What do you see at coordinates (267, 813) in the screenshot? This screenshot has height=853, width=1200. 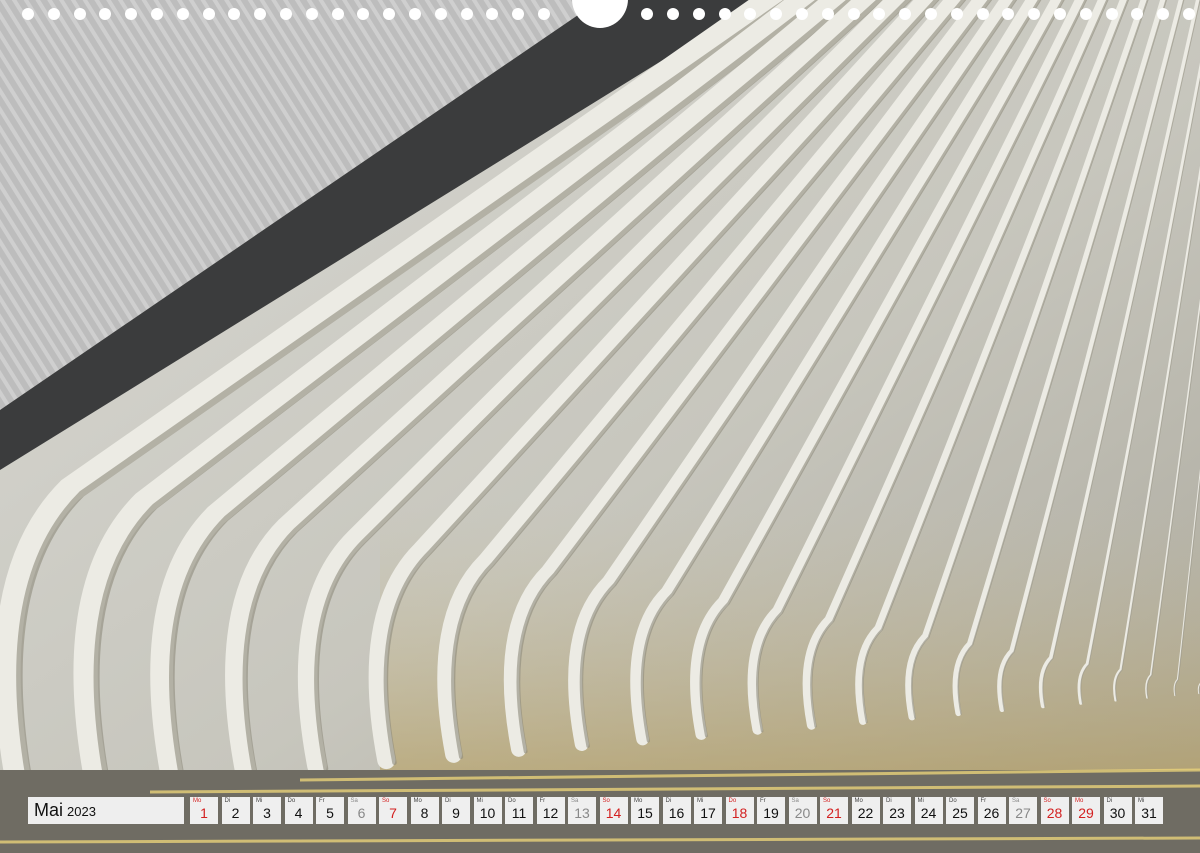 I see `day-number: 3` at bounding box center [267, 813].